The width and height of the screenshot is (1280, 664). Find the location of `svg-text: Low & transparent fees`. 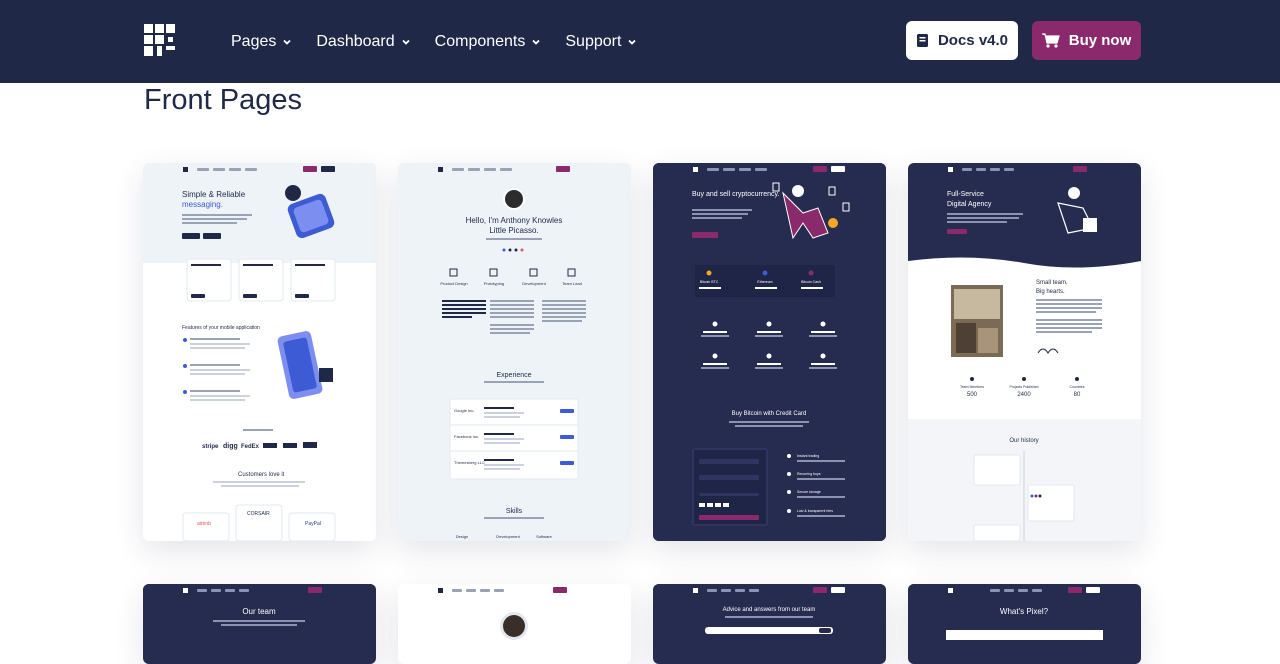

svg-text: Low & transparent fees is located at coordinates (815, 511).